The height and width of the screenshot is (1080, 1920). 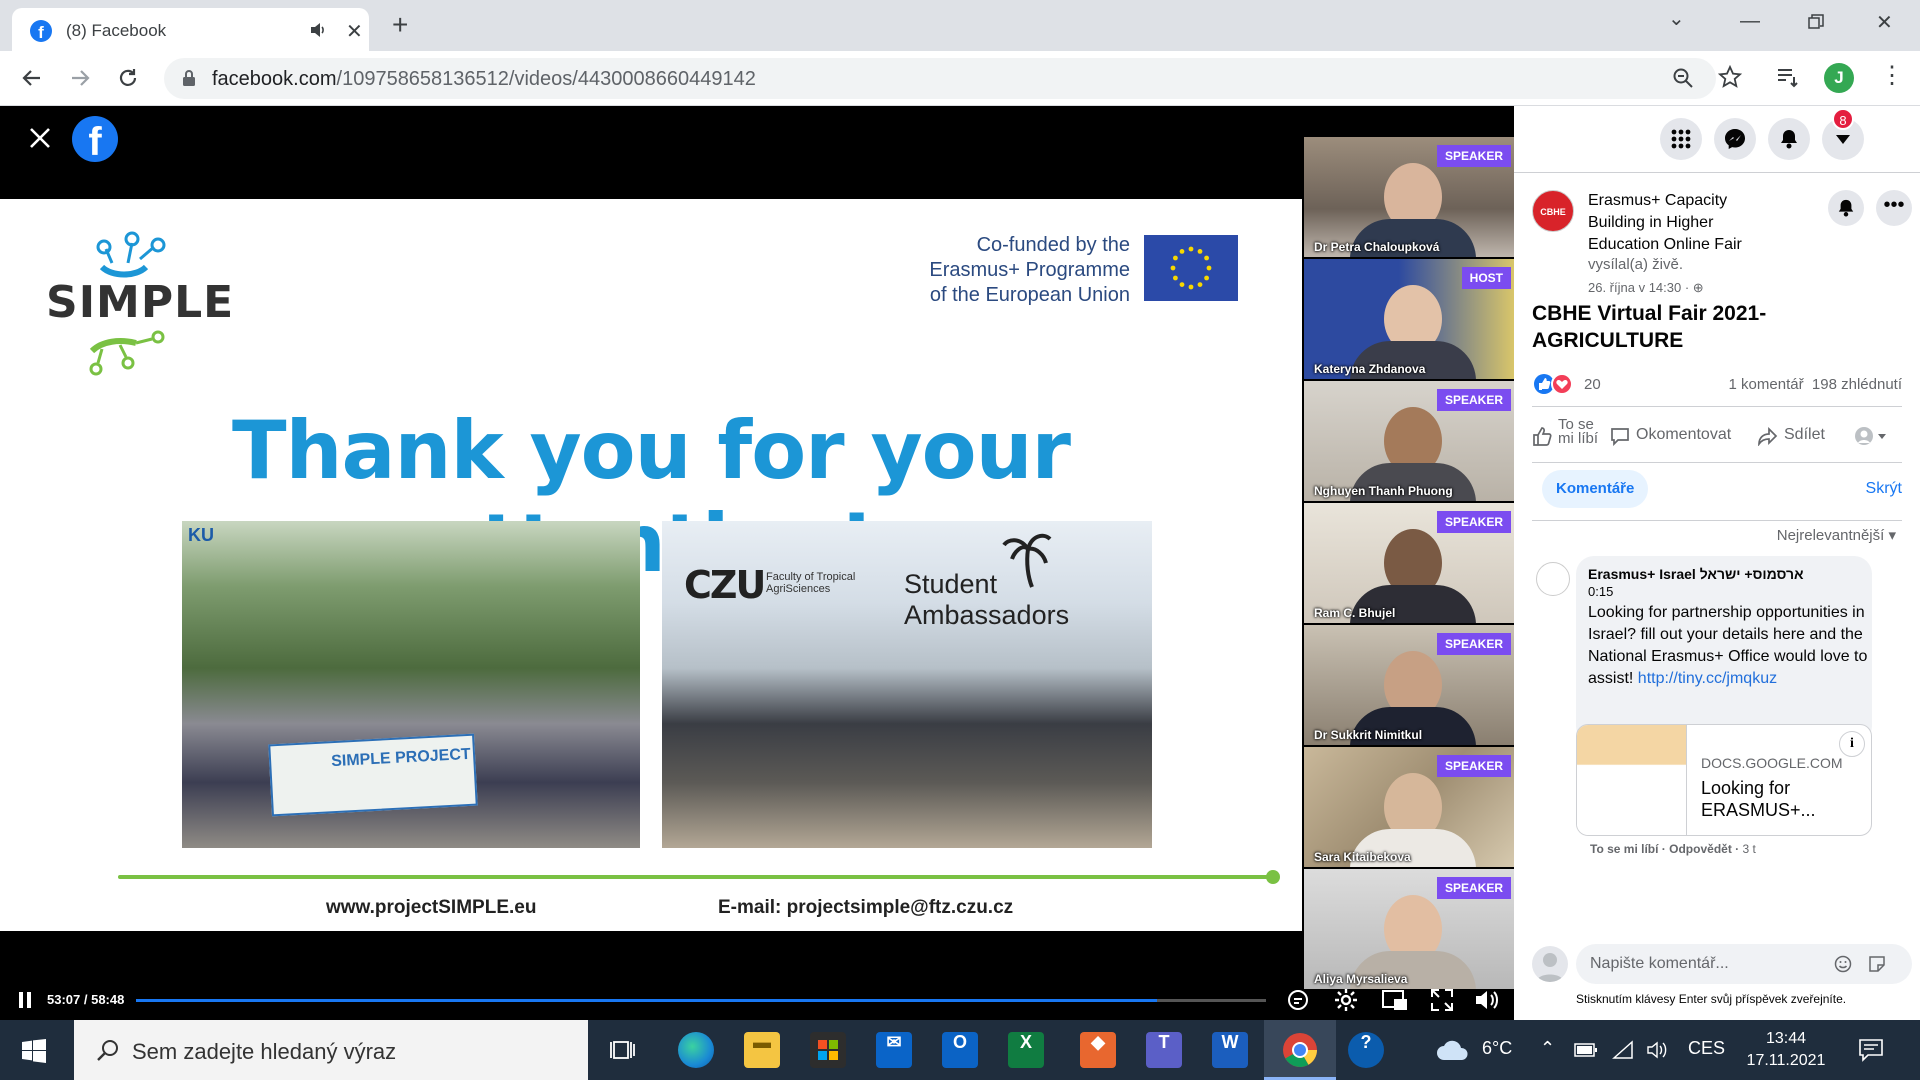 I want to click on more-options-button: •••, so click(x=1894, y=208).